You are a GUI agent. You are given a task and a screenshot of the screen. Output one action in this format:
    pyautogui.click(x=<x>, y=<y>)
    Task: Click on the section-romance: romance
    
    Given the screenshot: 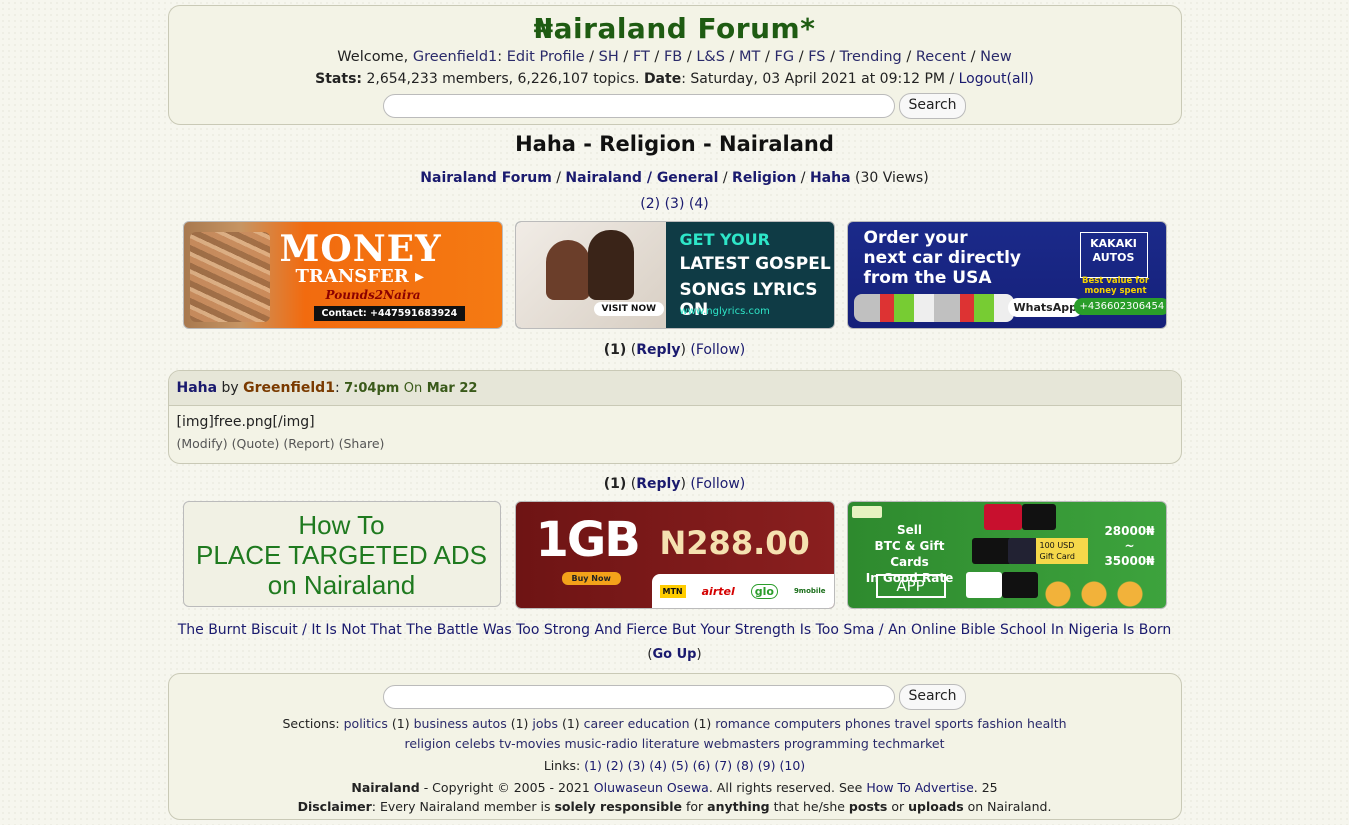 What is the action you would take?
    pyautogui.click(x=742, y=723)
    